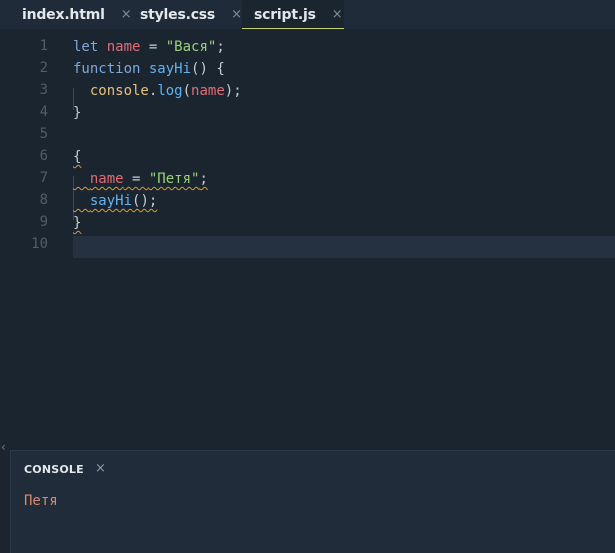 Image resolution: width=615 pixels, height=553 pixels. What do you see at coordinates (208, 69) in the screenshot?
I see `code-token: () {` at bounding box center [208, 69].